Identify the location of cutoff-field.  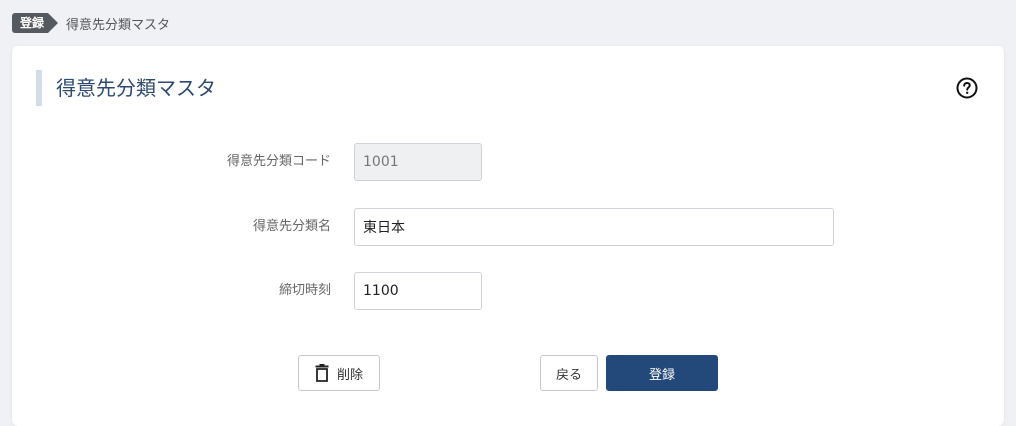
(418, 291).